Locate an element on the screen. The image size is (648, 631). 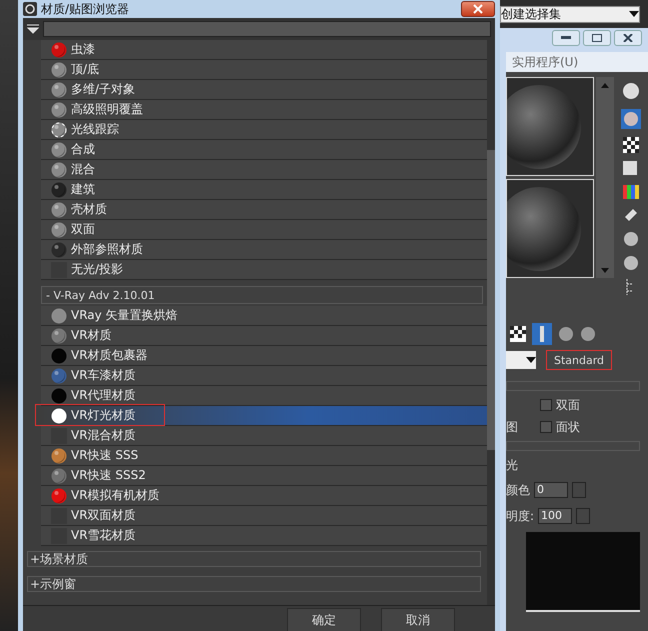
minimize-icon is located at coordinates (566, 38).